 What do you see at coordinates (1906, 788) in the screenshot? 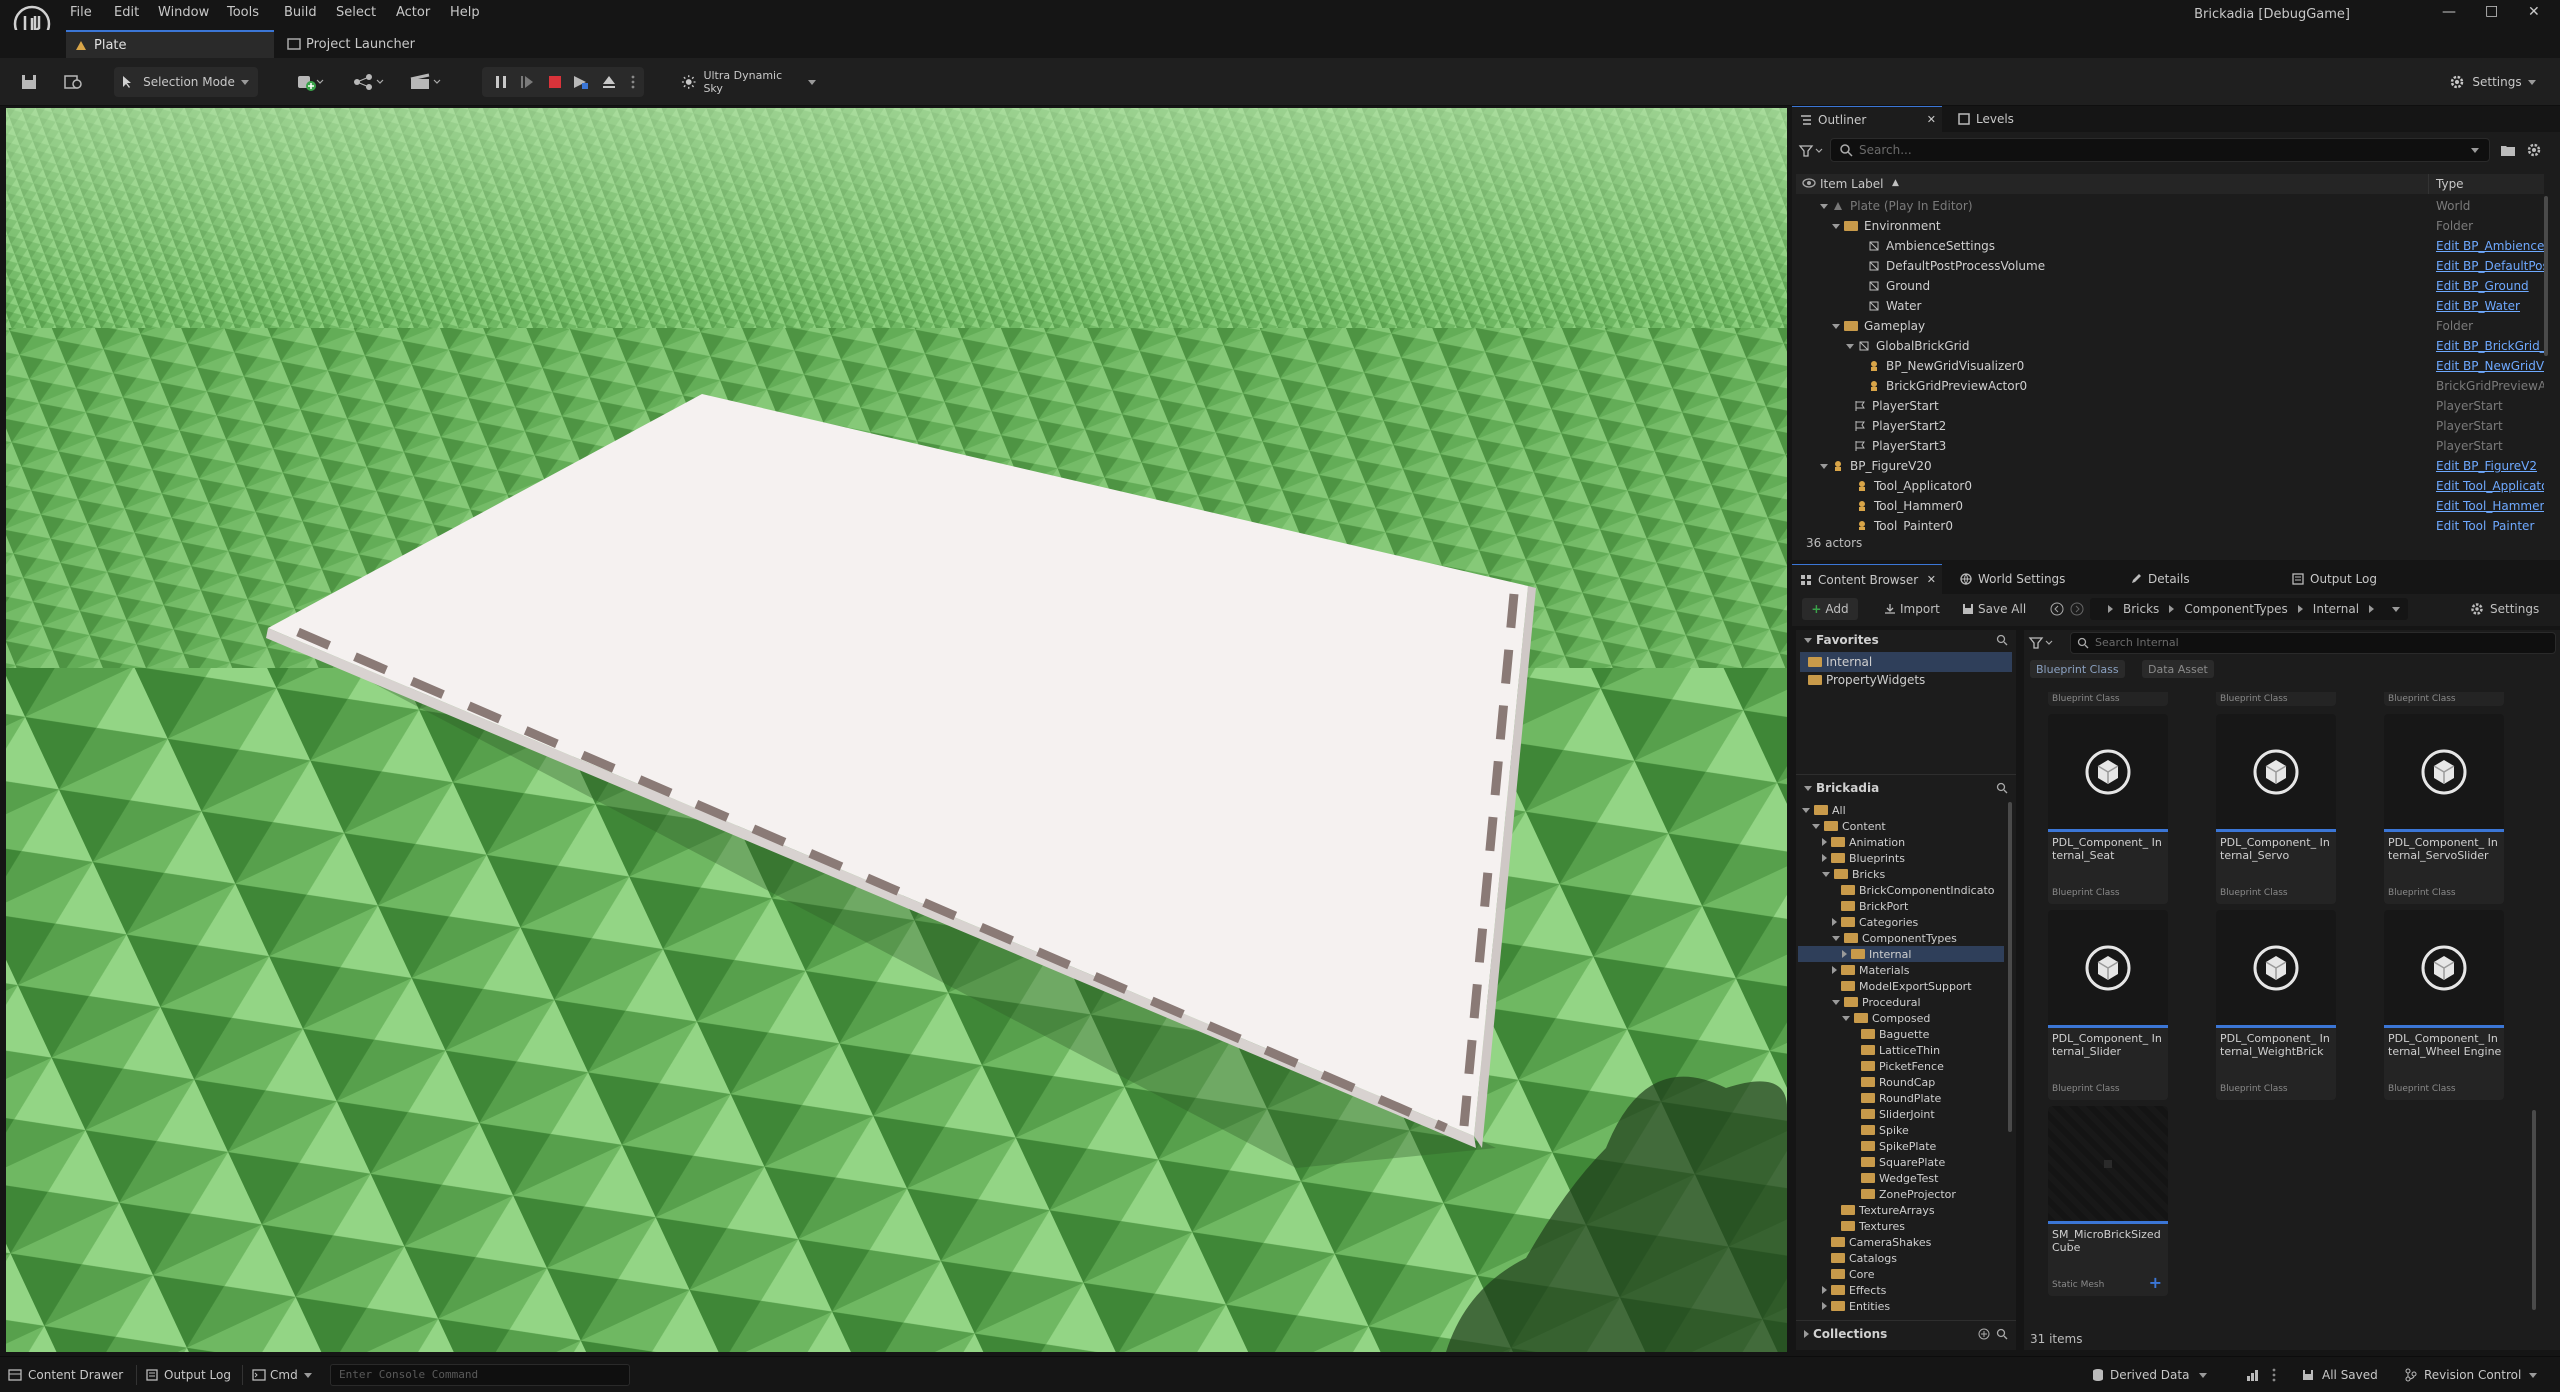
I see `brickadia-header: Brickadia` at bounding box center [1906, 788].